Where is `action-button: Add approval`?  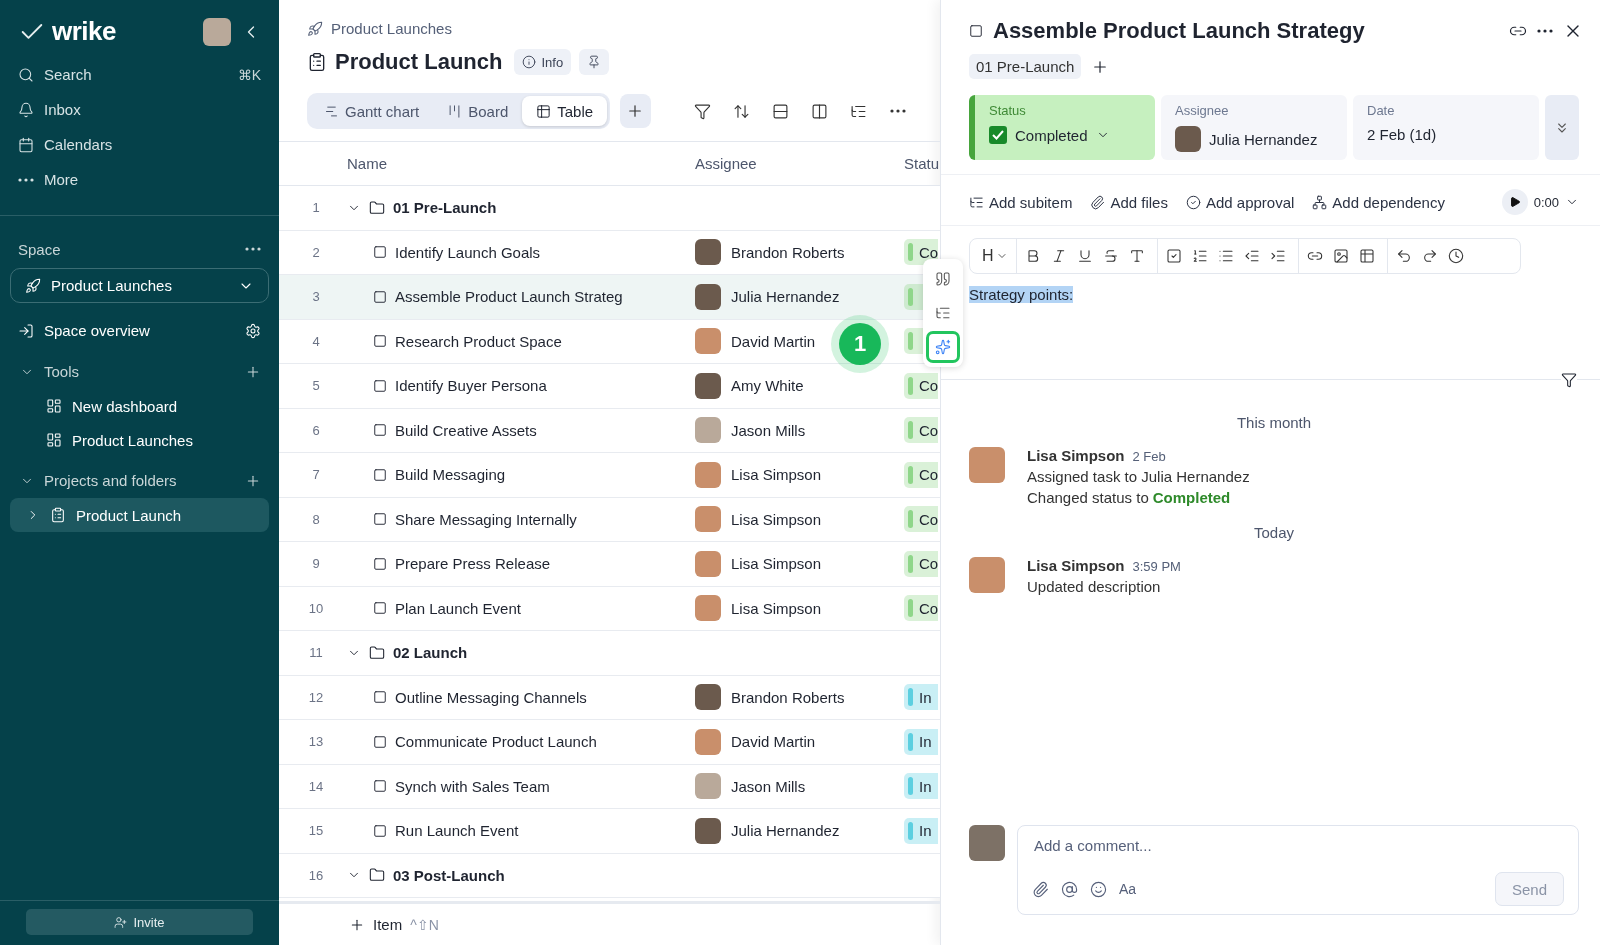 action-button: Add approval is located at coordinates (1240, 202).